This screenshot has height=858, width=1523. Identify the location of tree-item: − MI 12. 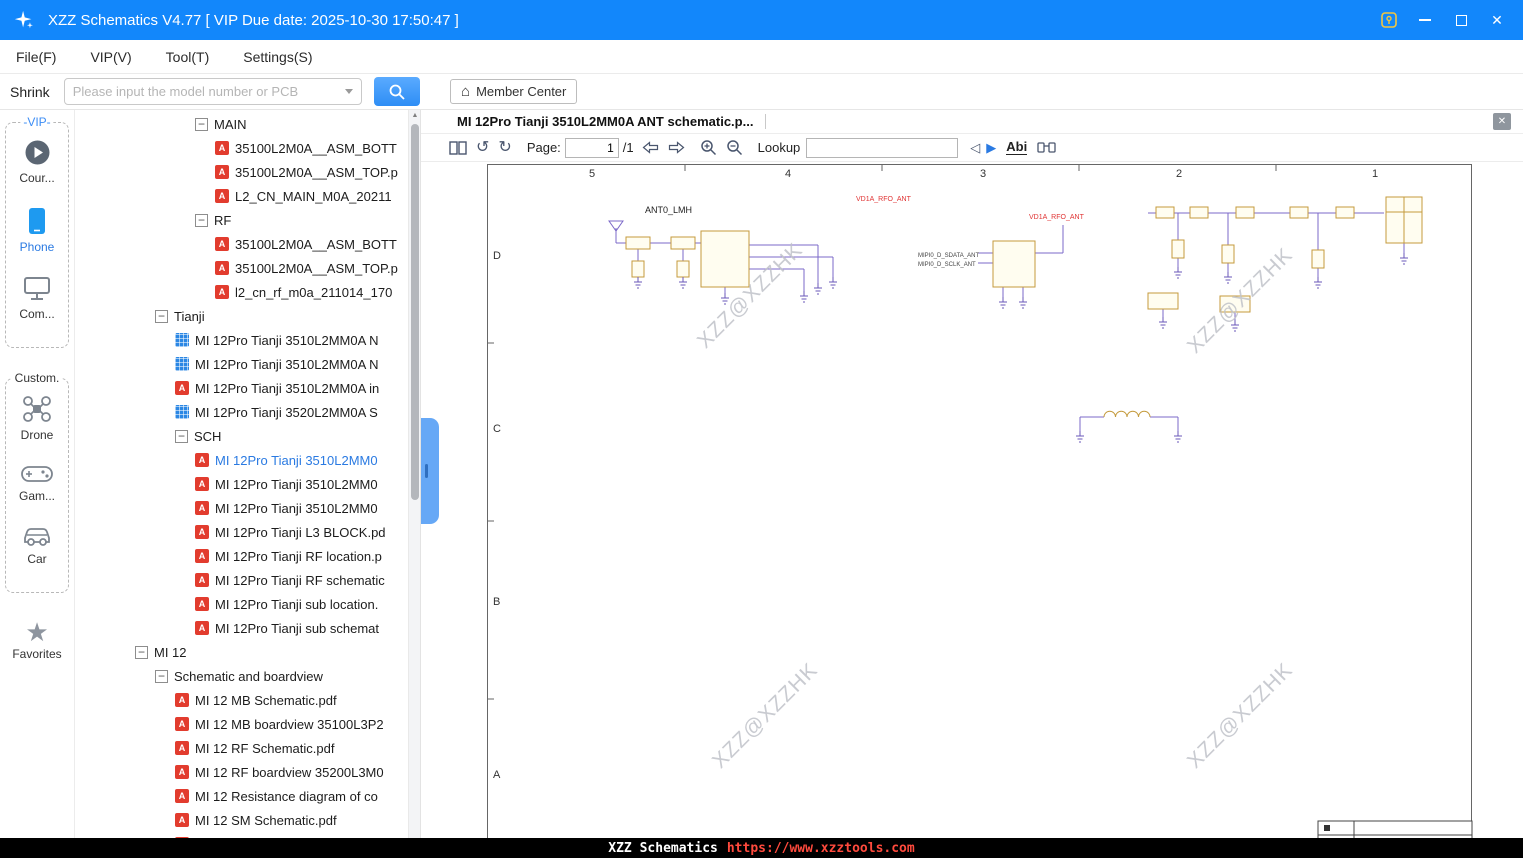
(247, 652).